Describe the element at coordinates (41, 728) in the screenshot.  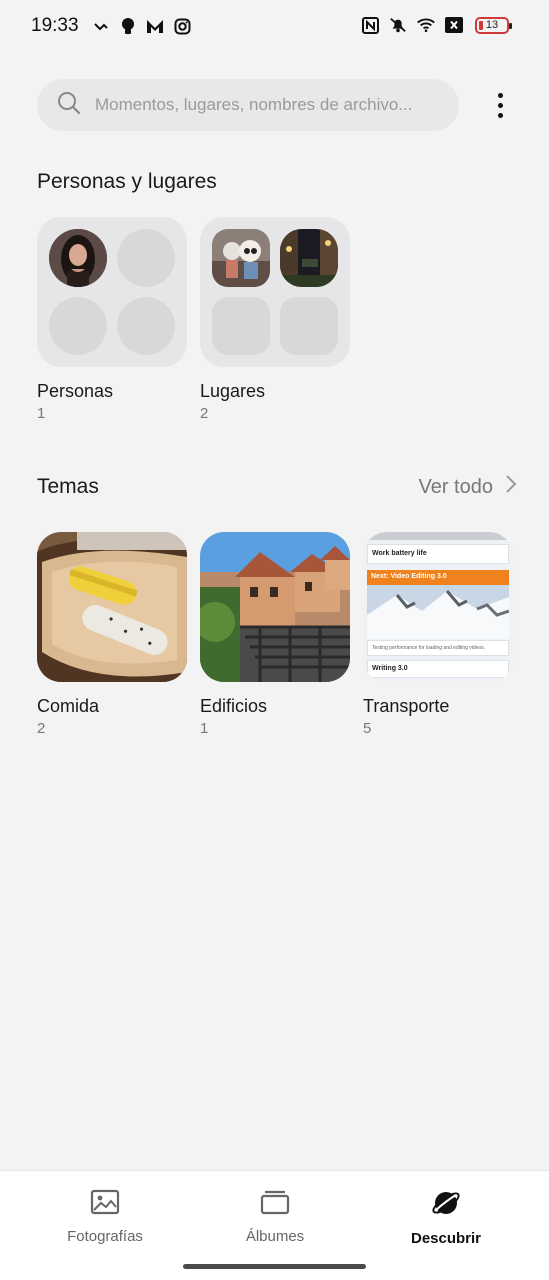
I see `theme-food-count: 2` at that location.